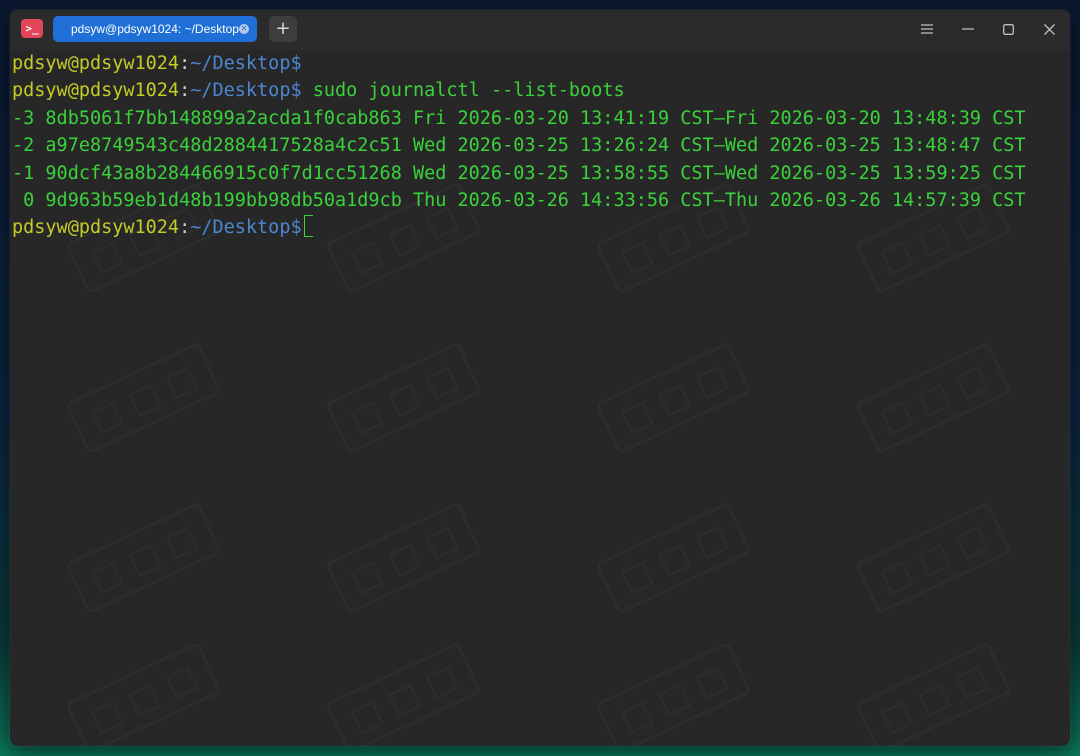 The image size is (1080, 756). Describe the element at coordinates (541, 63) in the screenshot. I see `prompt-line: pdsyw@pdsyw1024:~/Desktop$` at that location.